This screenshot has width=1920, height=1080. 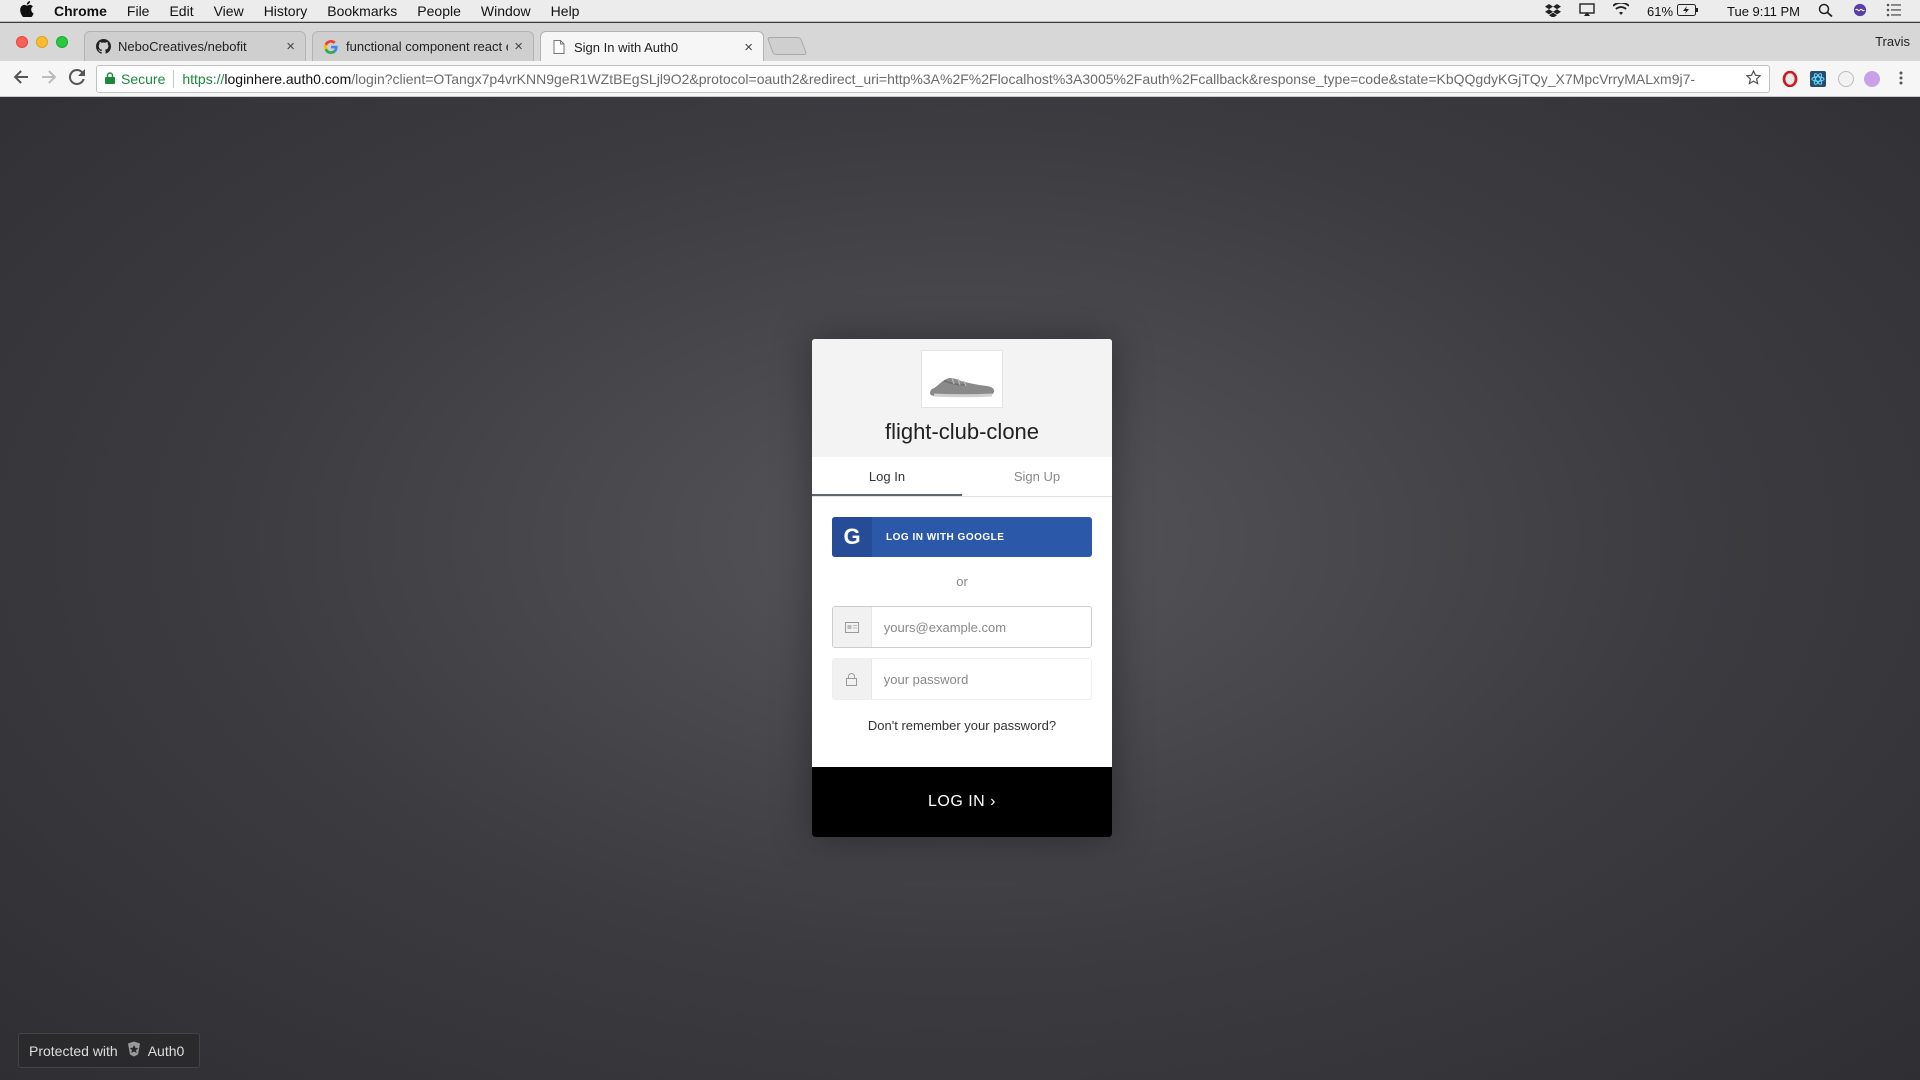 I want to click on profile-name: Travis, so click(x=1892, y=41).